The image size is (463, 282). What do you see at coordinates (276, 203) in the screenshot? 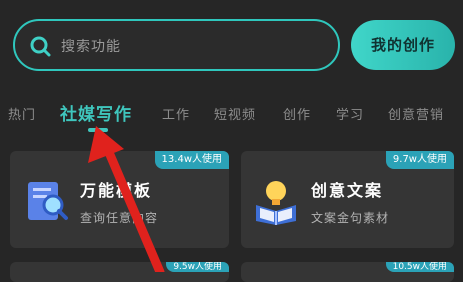
I see `idea-book-icon` at bounding box center [276, 203].